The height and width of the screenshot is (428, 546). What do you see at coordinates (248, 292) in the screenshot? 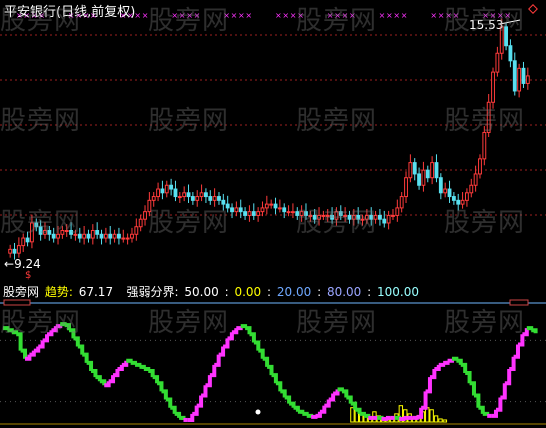
I see `level-0: 0.00` at bounding box center [248, 292].